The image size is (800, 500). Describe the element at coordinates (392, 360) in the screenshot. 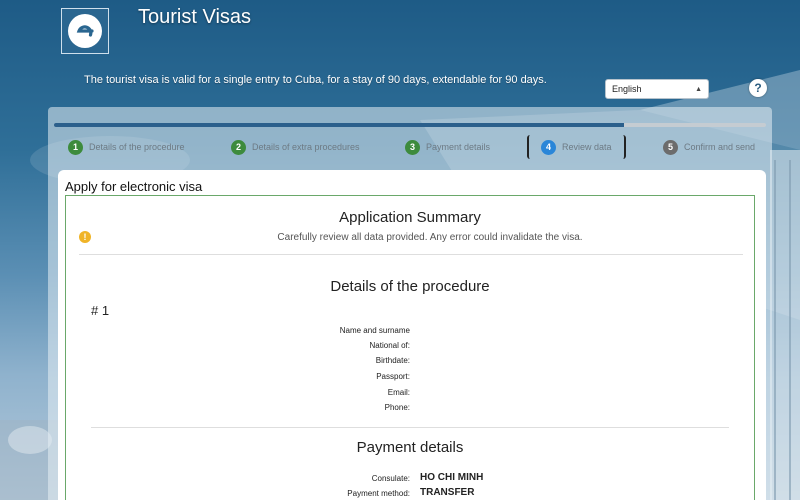

I see `field-label-birthdate: Birthdate:` at that location.